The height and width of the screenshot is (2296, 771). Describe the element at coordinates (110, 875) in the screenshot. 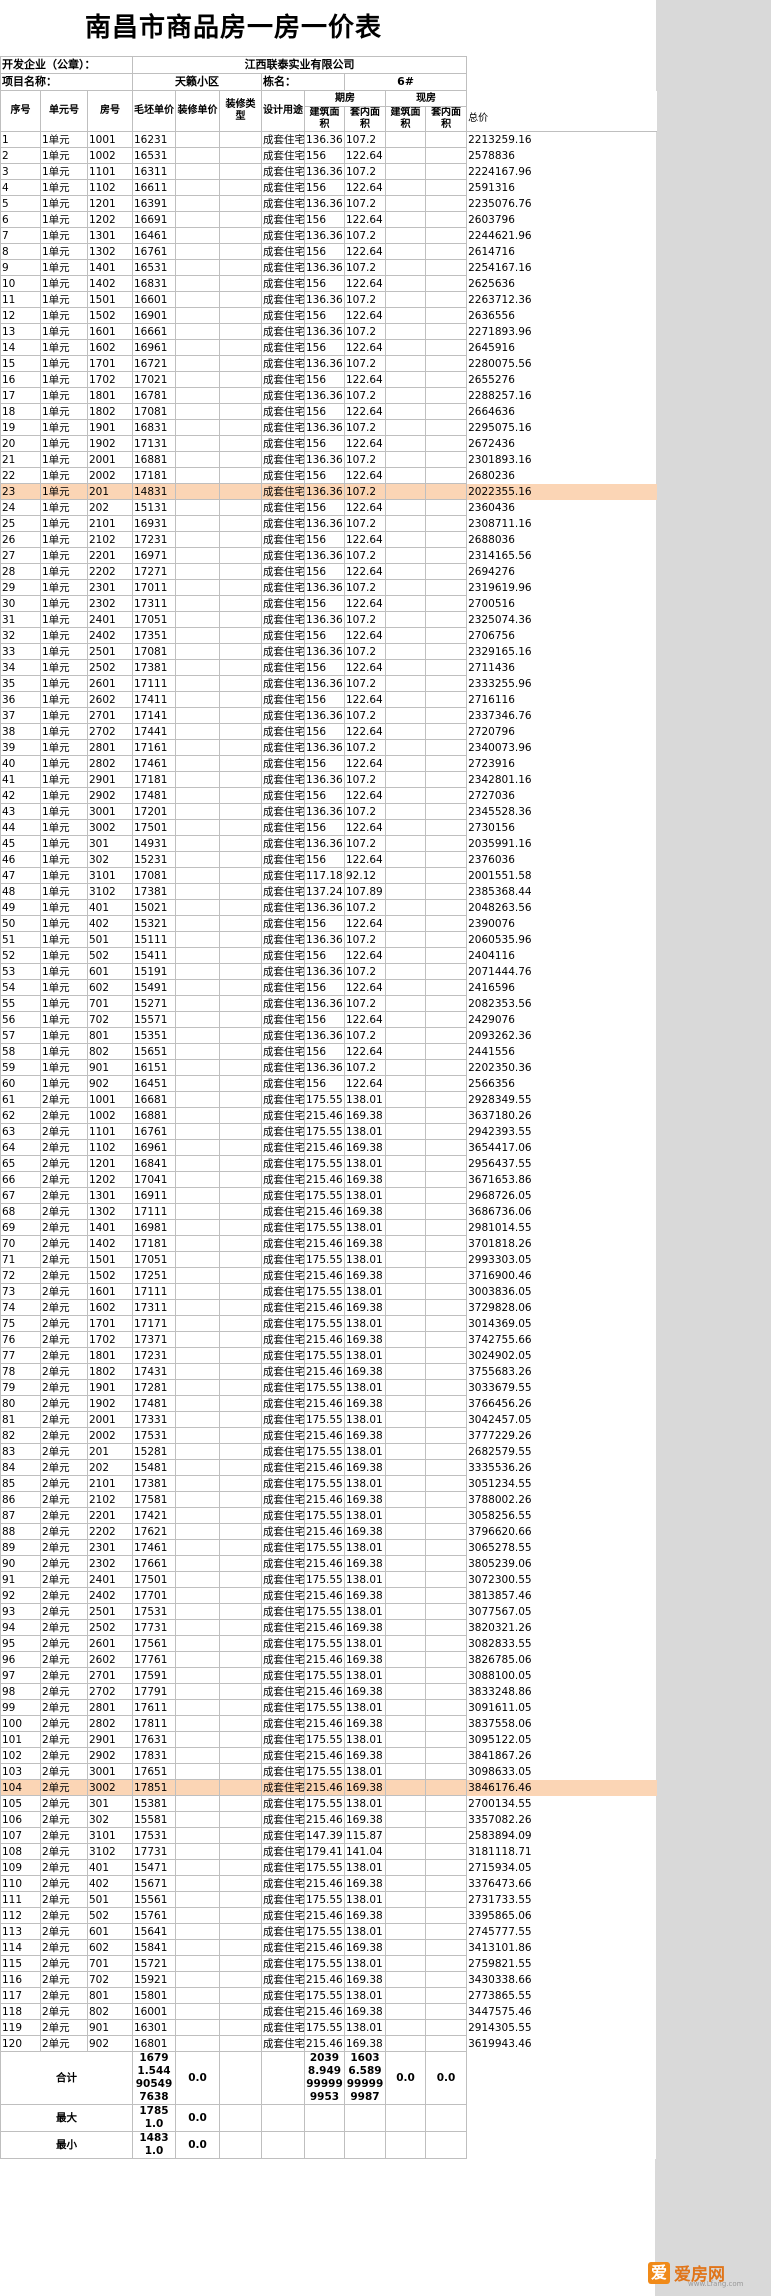

I see `row-room: 3101` at that location.